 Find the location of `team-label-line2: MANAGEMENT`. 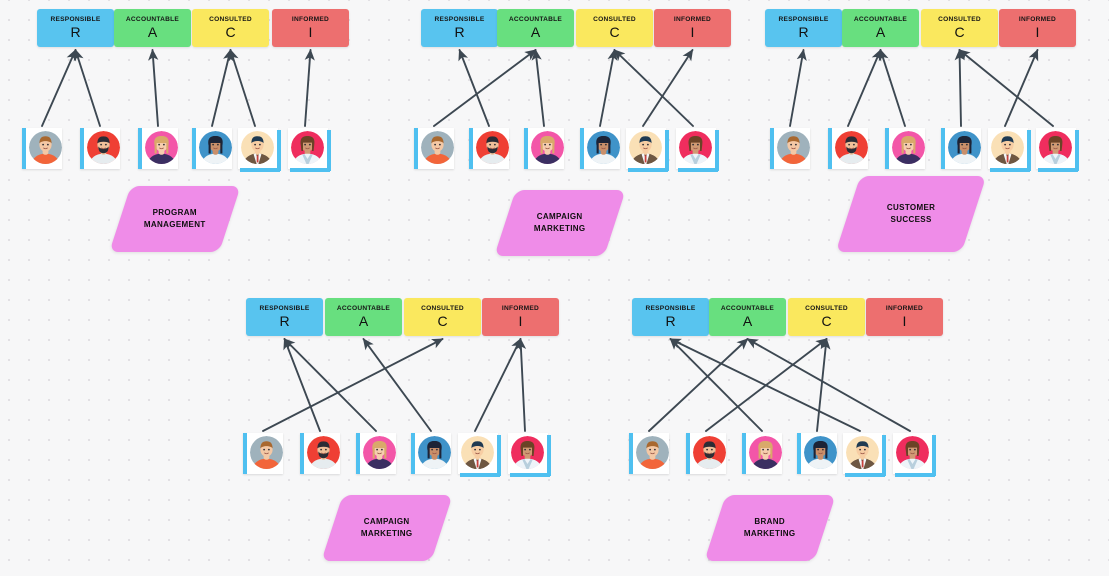

team-label-line2: MANAGEMENT is located at coordinates (175, 224).